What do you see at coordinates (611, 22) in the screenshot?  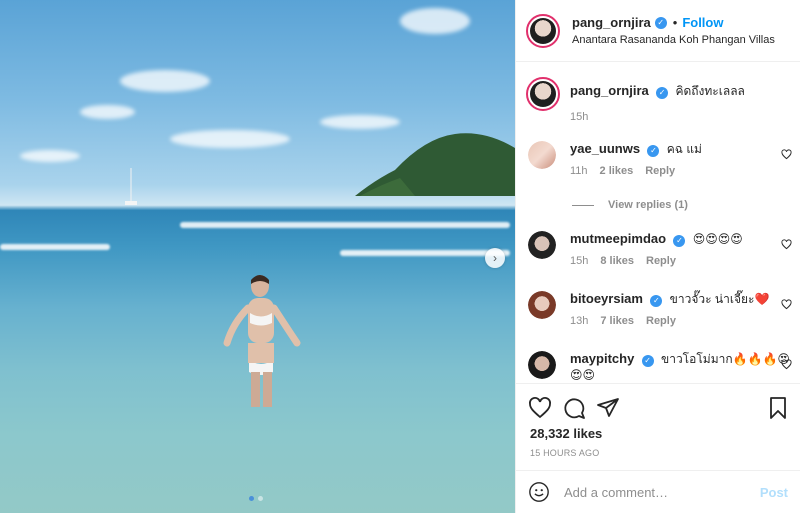 I see `post-username: pang_ornjira` at bounding box center [611, 22].